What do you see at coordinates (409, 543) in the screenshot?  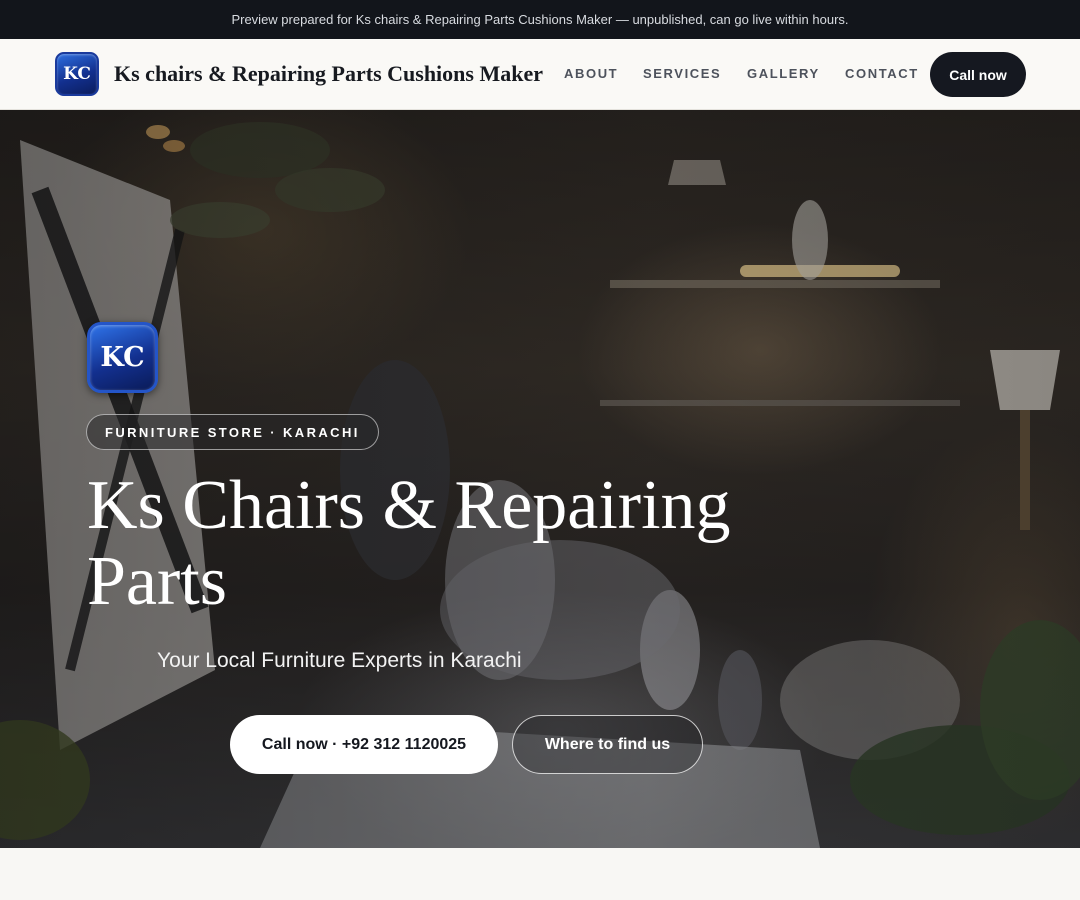 I see `hero-title: Ks Chairs & Repairing Parts` at bounding box center [409, 543].